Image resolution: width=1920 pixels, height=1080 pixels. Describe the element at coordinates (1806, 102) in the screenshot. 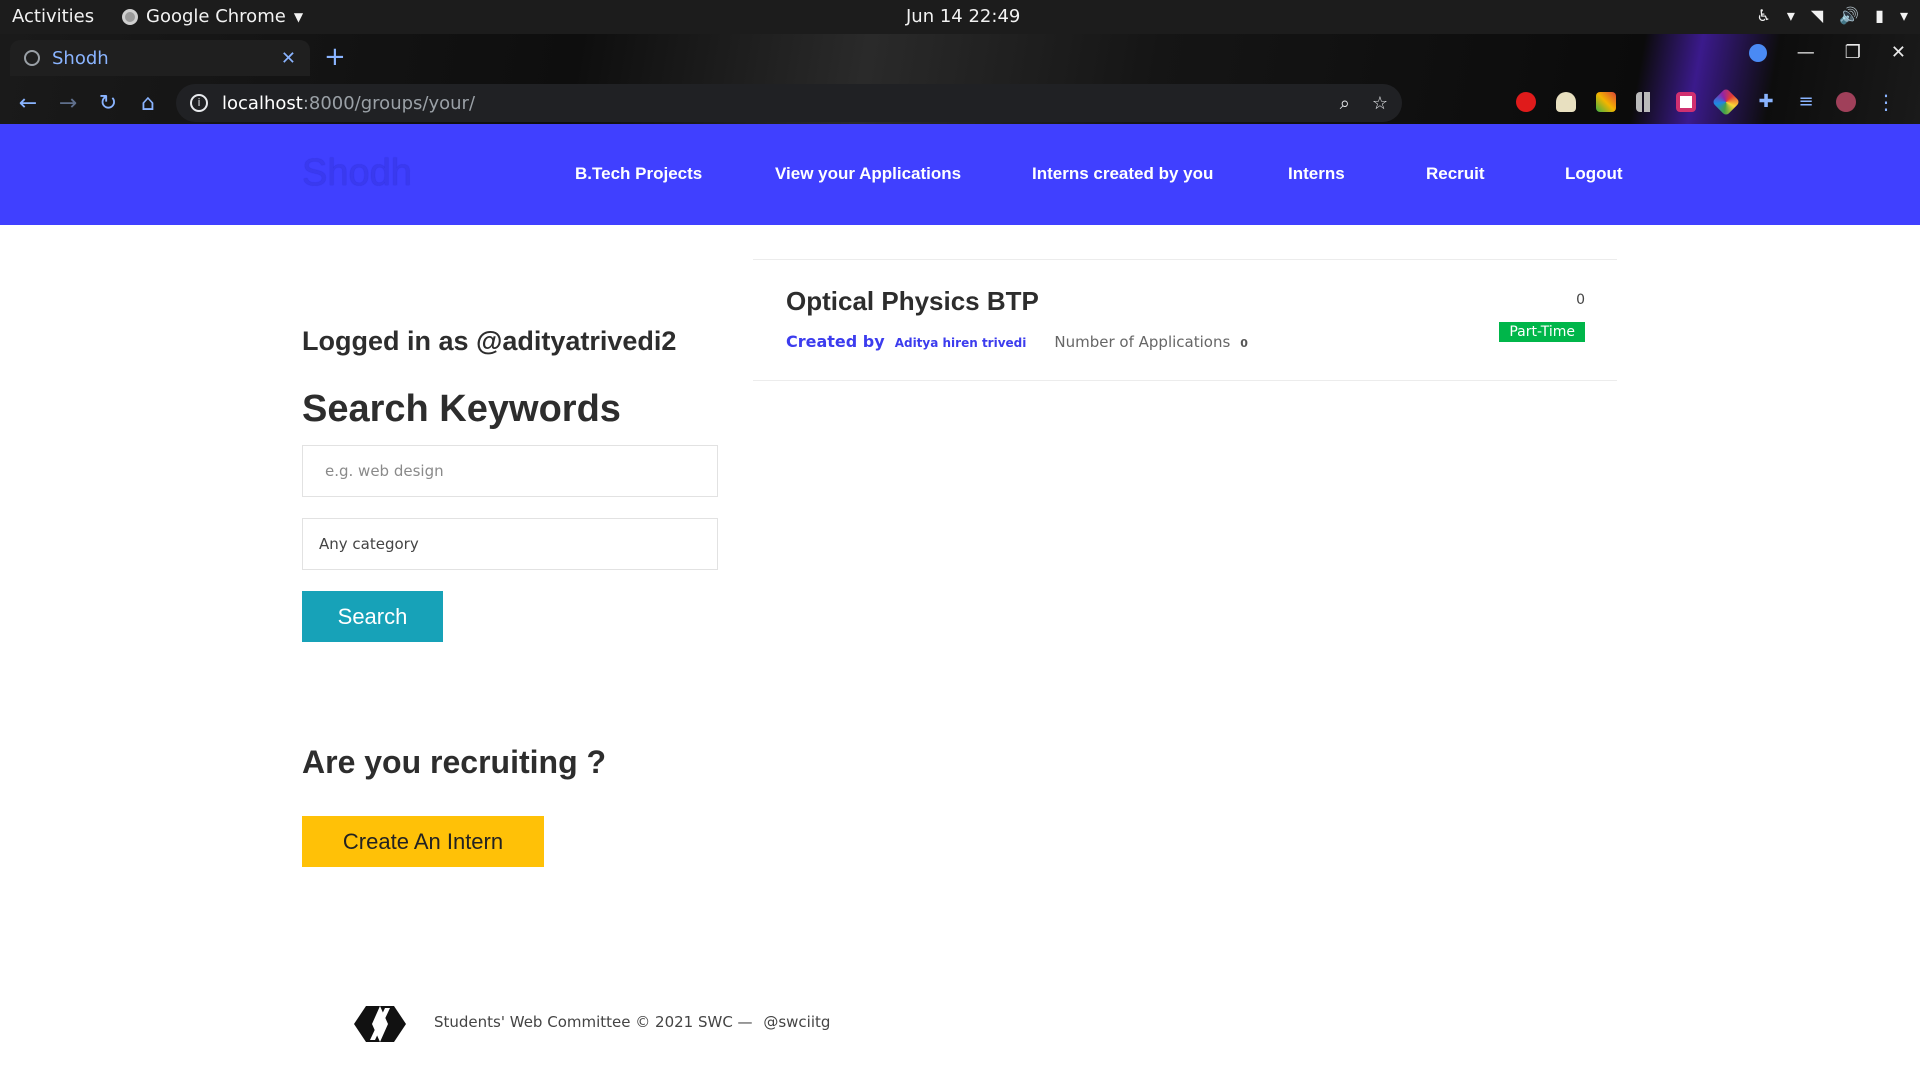

I see `reading-list-icon: ≡` at that location.